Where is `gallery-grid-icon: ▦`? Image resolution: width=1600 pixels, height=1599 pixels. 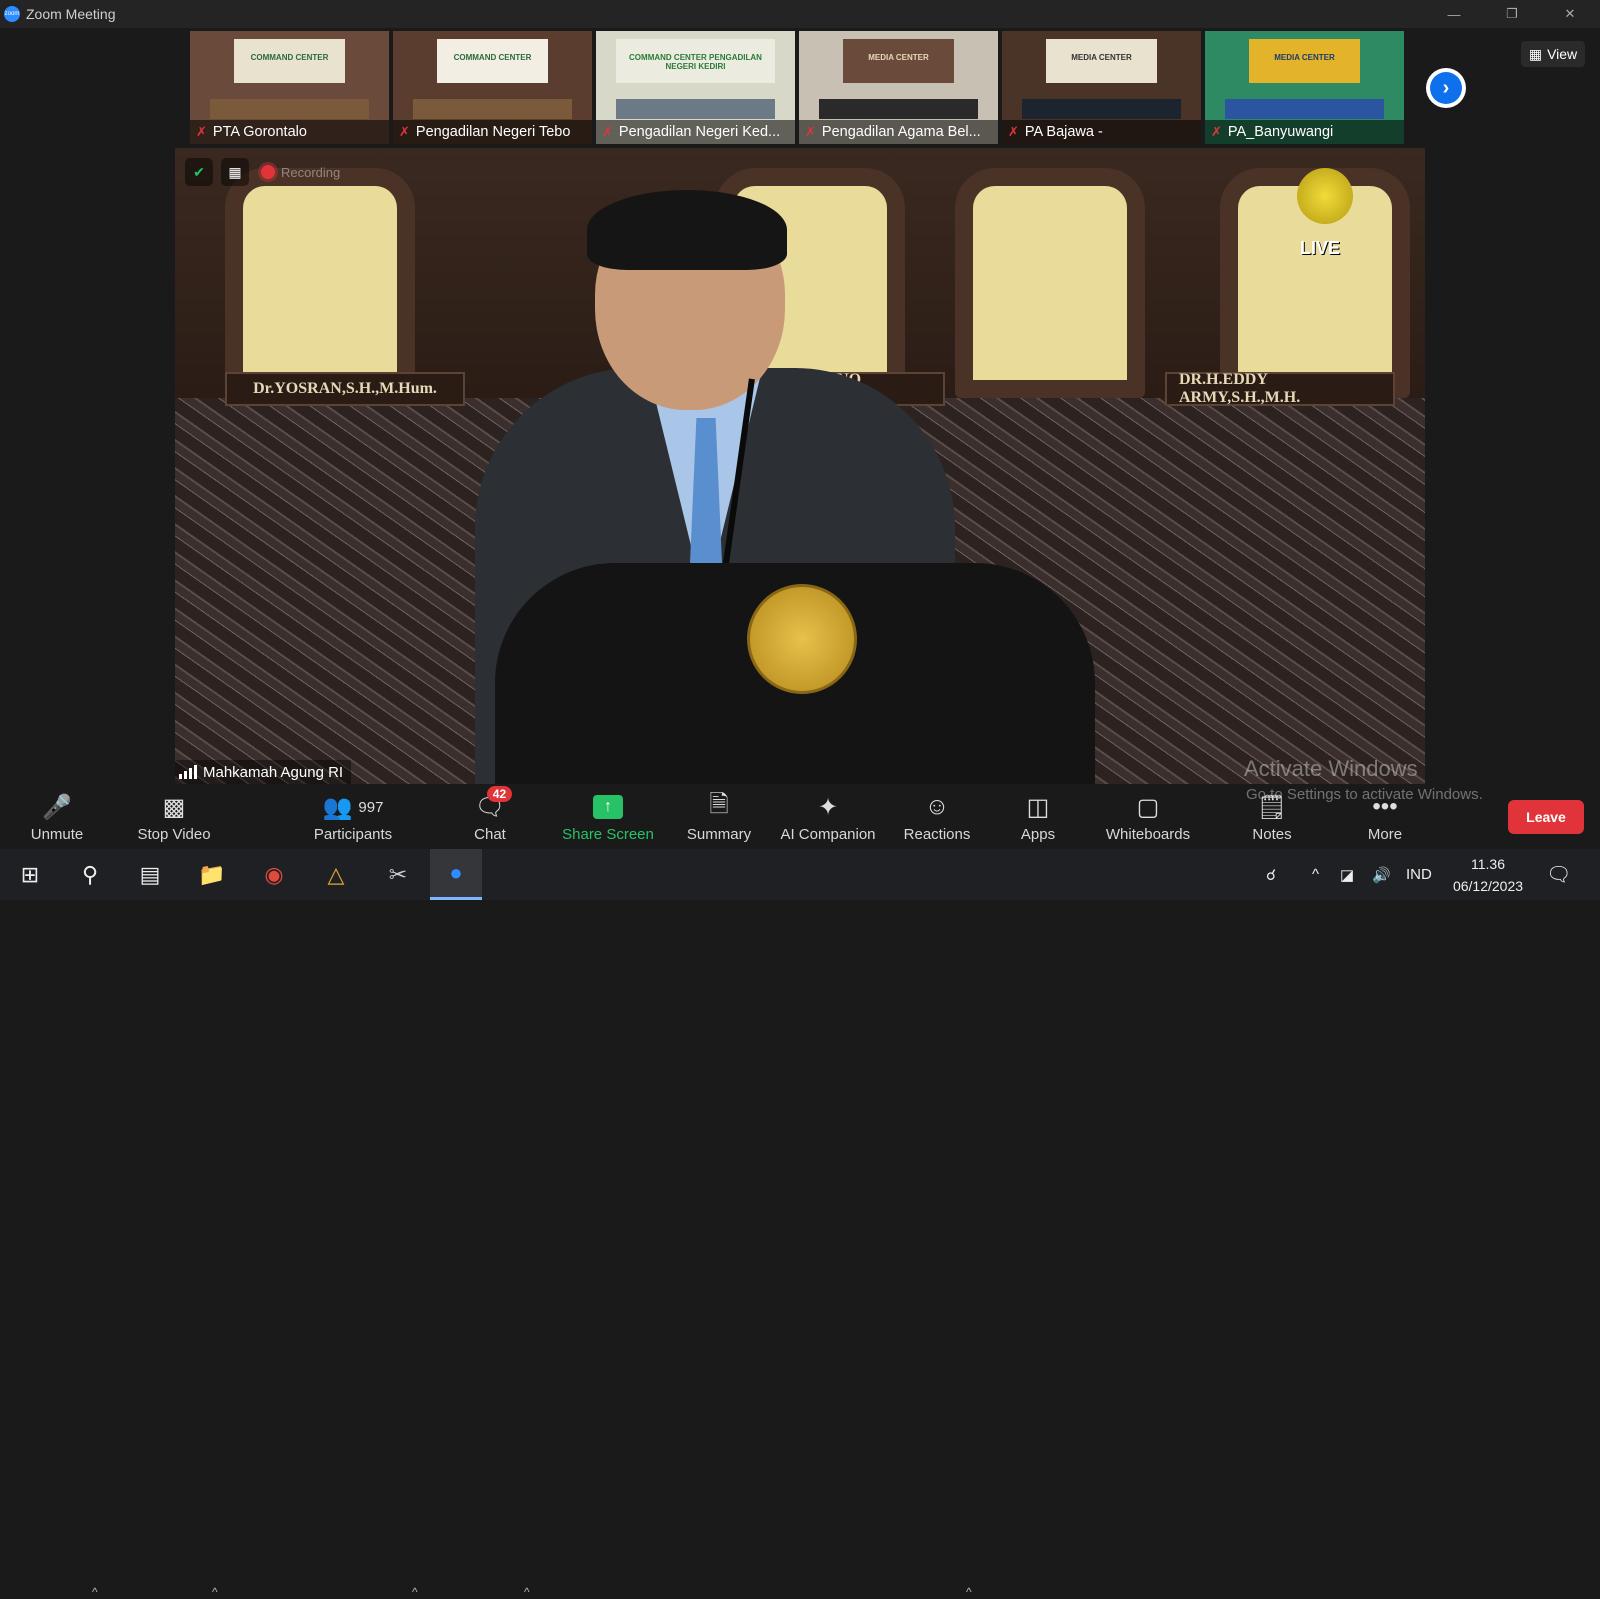 gallery-grid-icon: ▦ is located at coordinates (235, 172).